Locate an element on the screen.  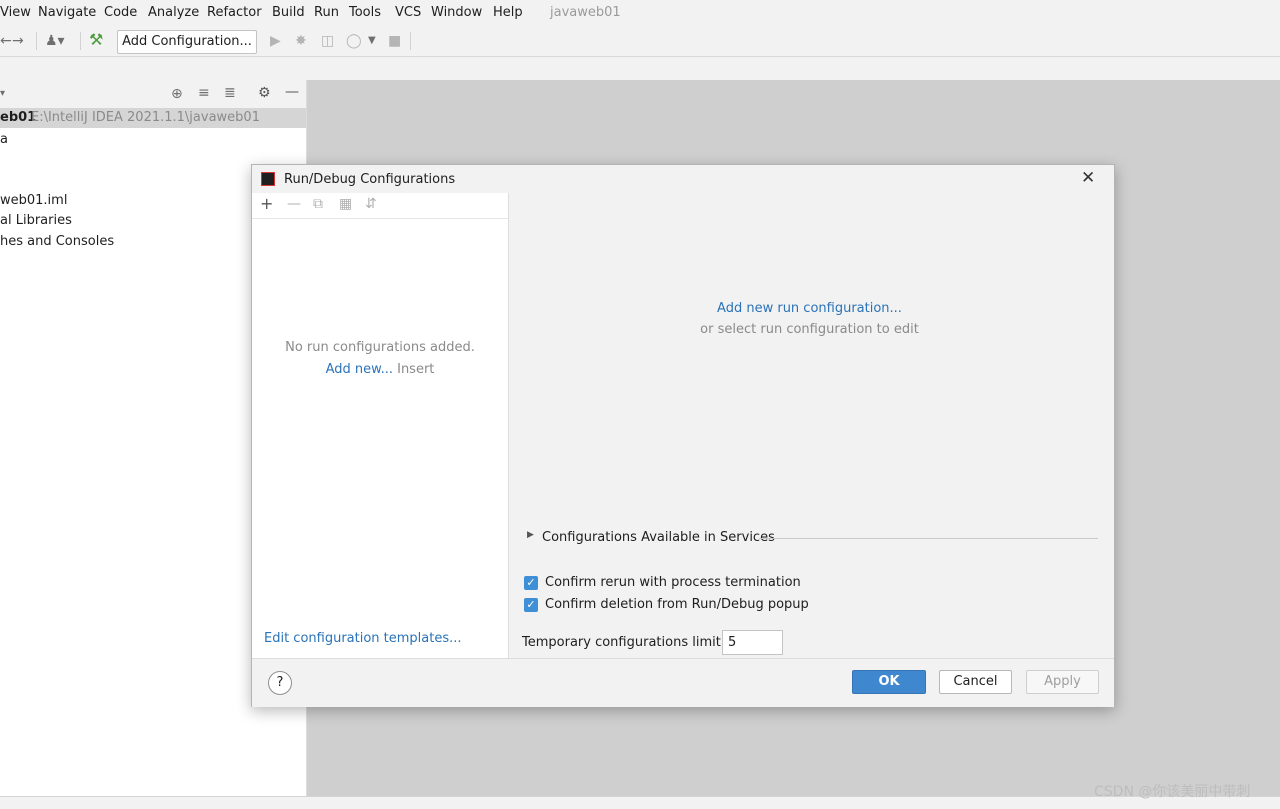
profile-icon: ◯ is located at coordinates (354, 41).